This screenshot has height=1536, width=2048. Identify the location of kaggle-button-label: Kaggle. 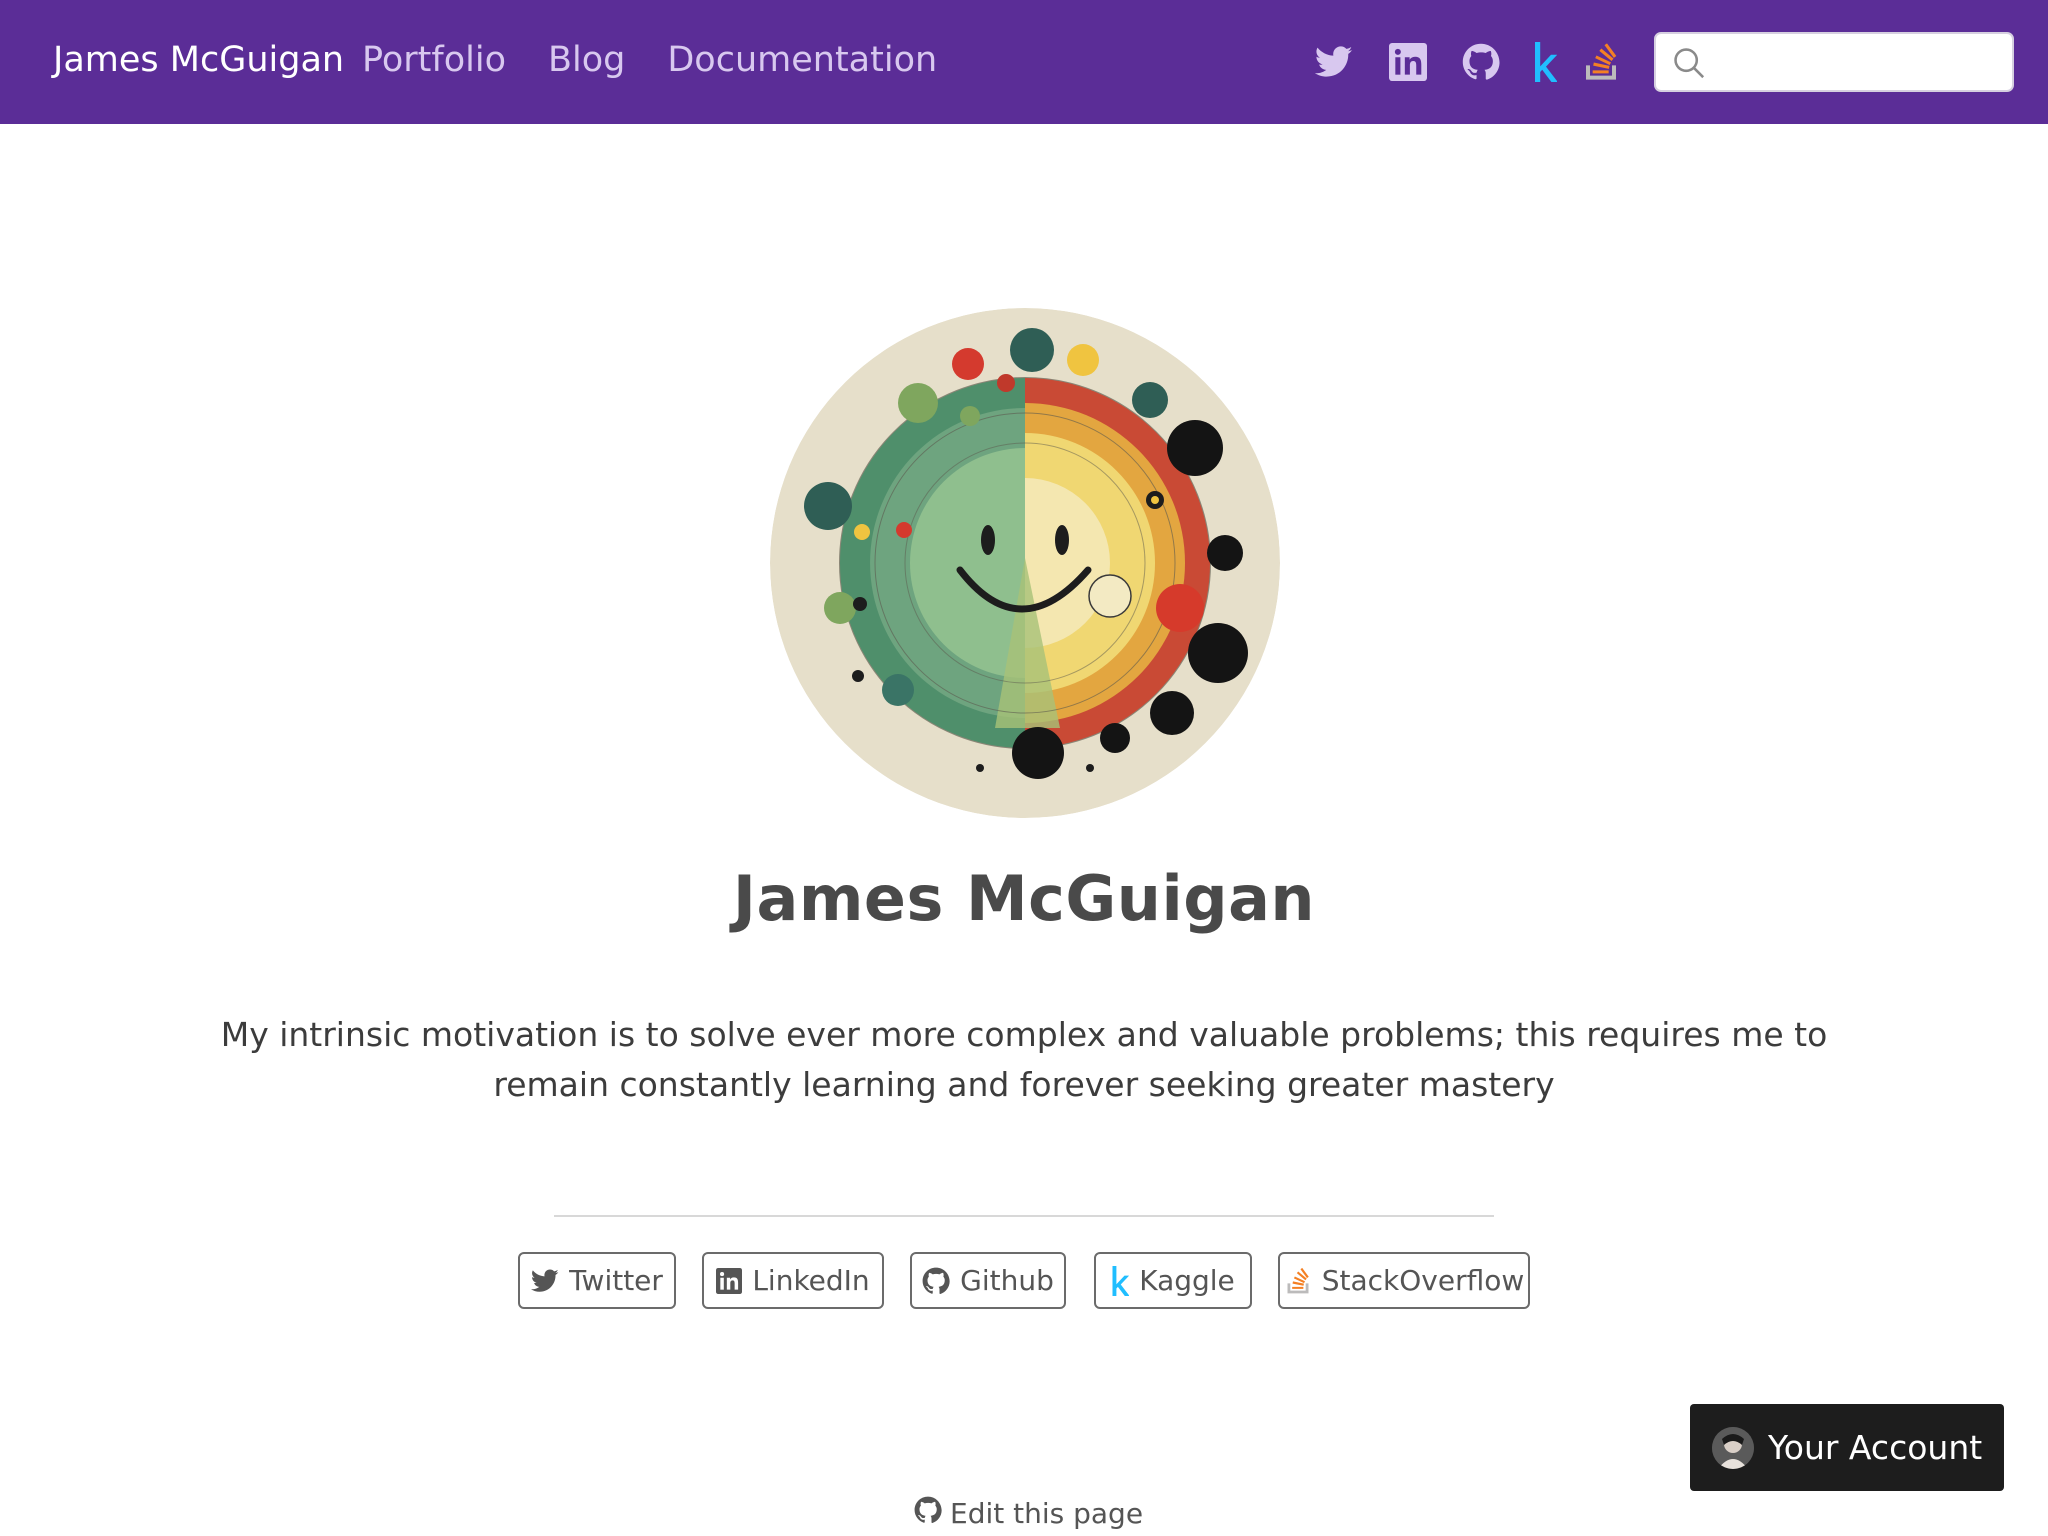
(1187, 1280).